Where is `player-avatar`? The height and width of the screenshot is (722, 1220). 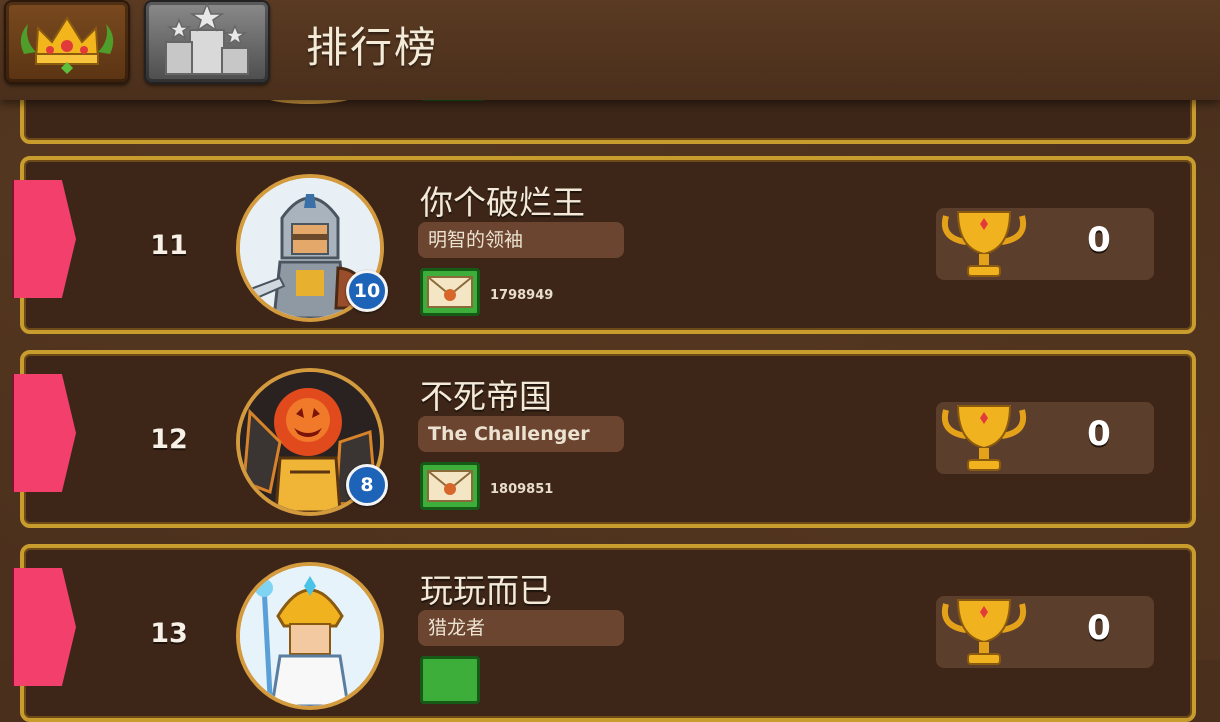 player-avatar is located at coordinates (310, 636).